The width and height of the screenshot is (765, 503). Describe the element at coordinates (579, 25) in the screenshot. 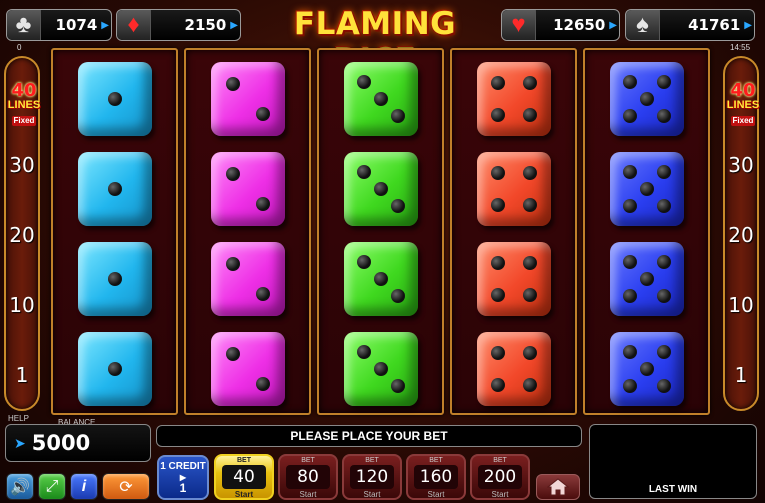

I see `jackpot-amount: 12650` at that location.